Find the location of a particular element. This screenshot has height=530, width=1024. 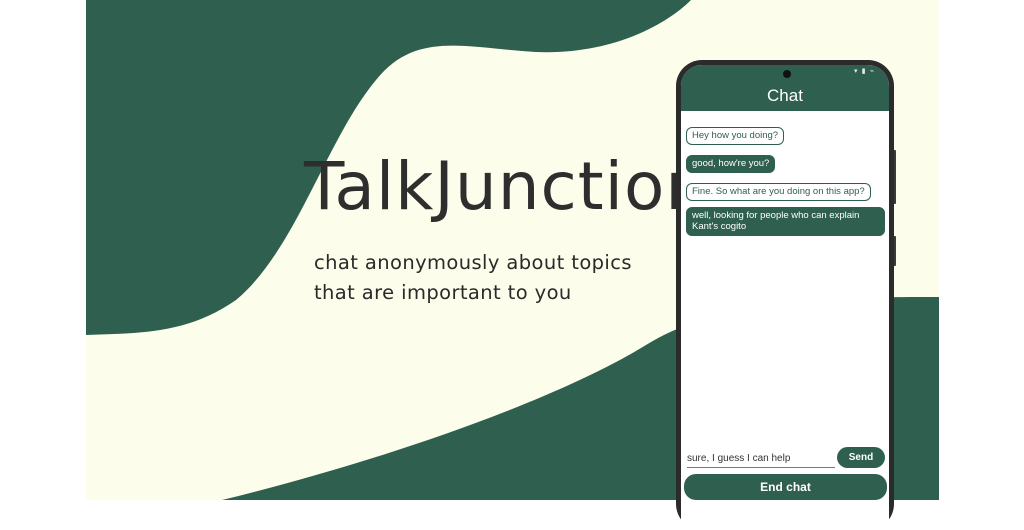

chat-title: Chat is located at coordinates (785, 95).